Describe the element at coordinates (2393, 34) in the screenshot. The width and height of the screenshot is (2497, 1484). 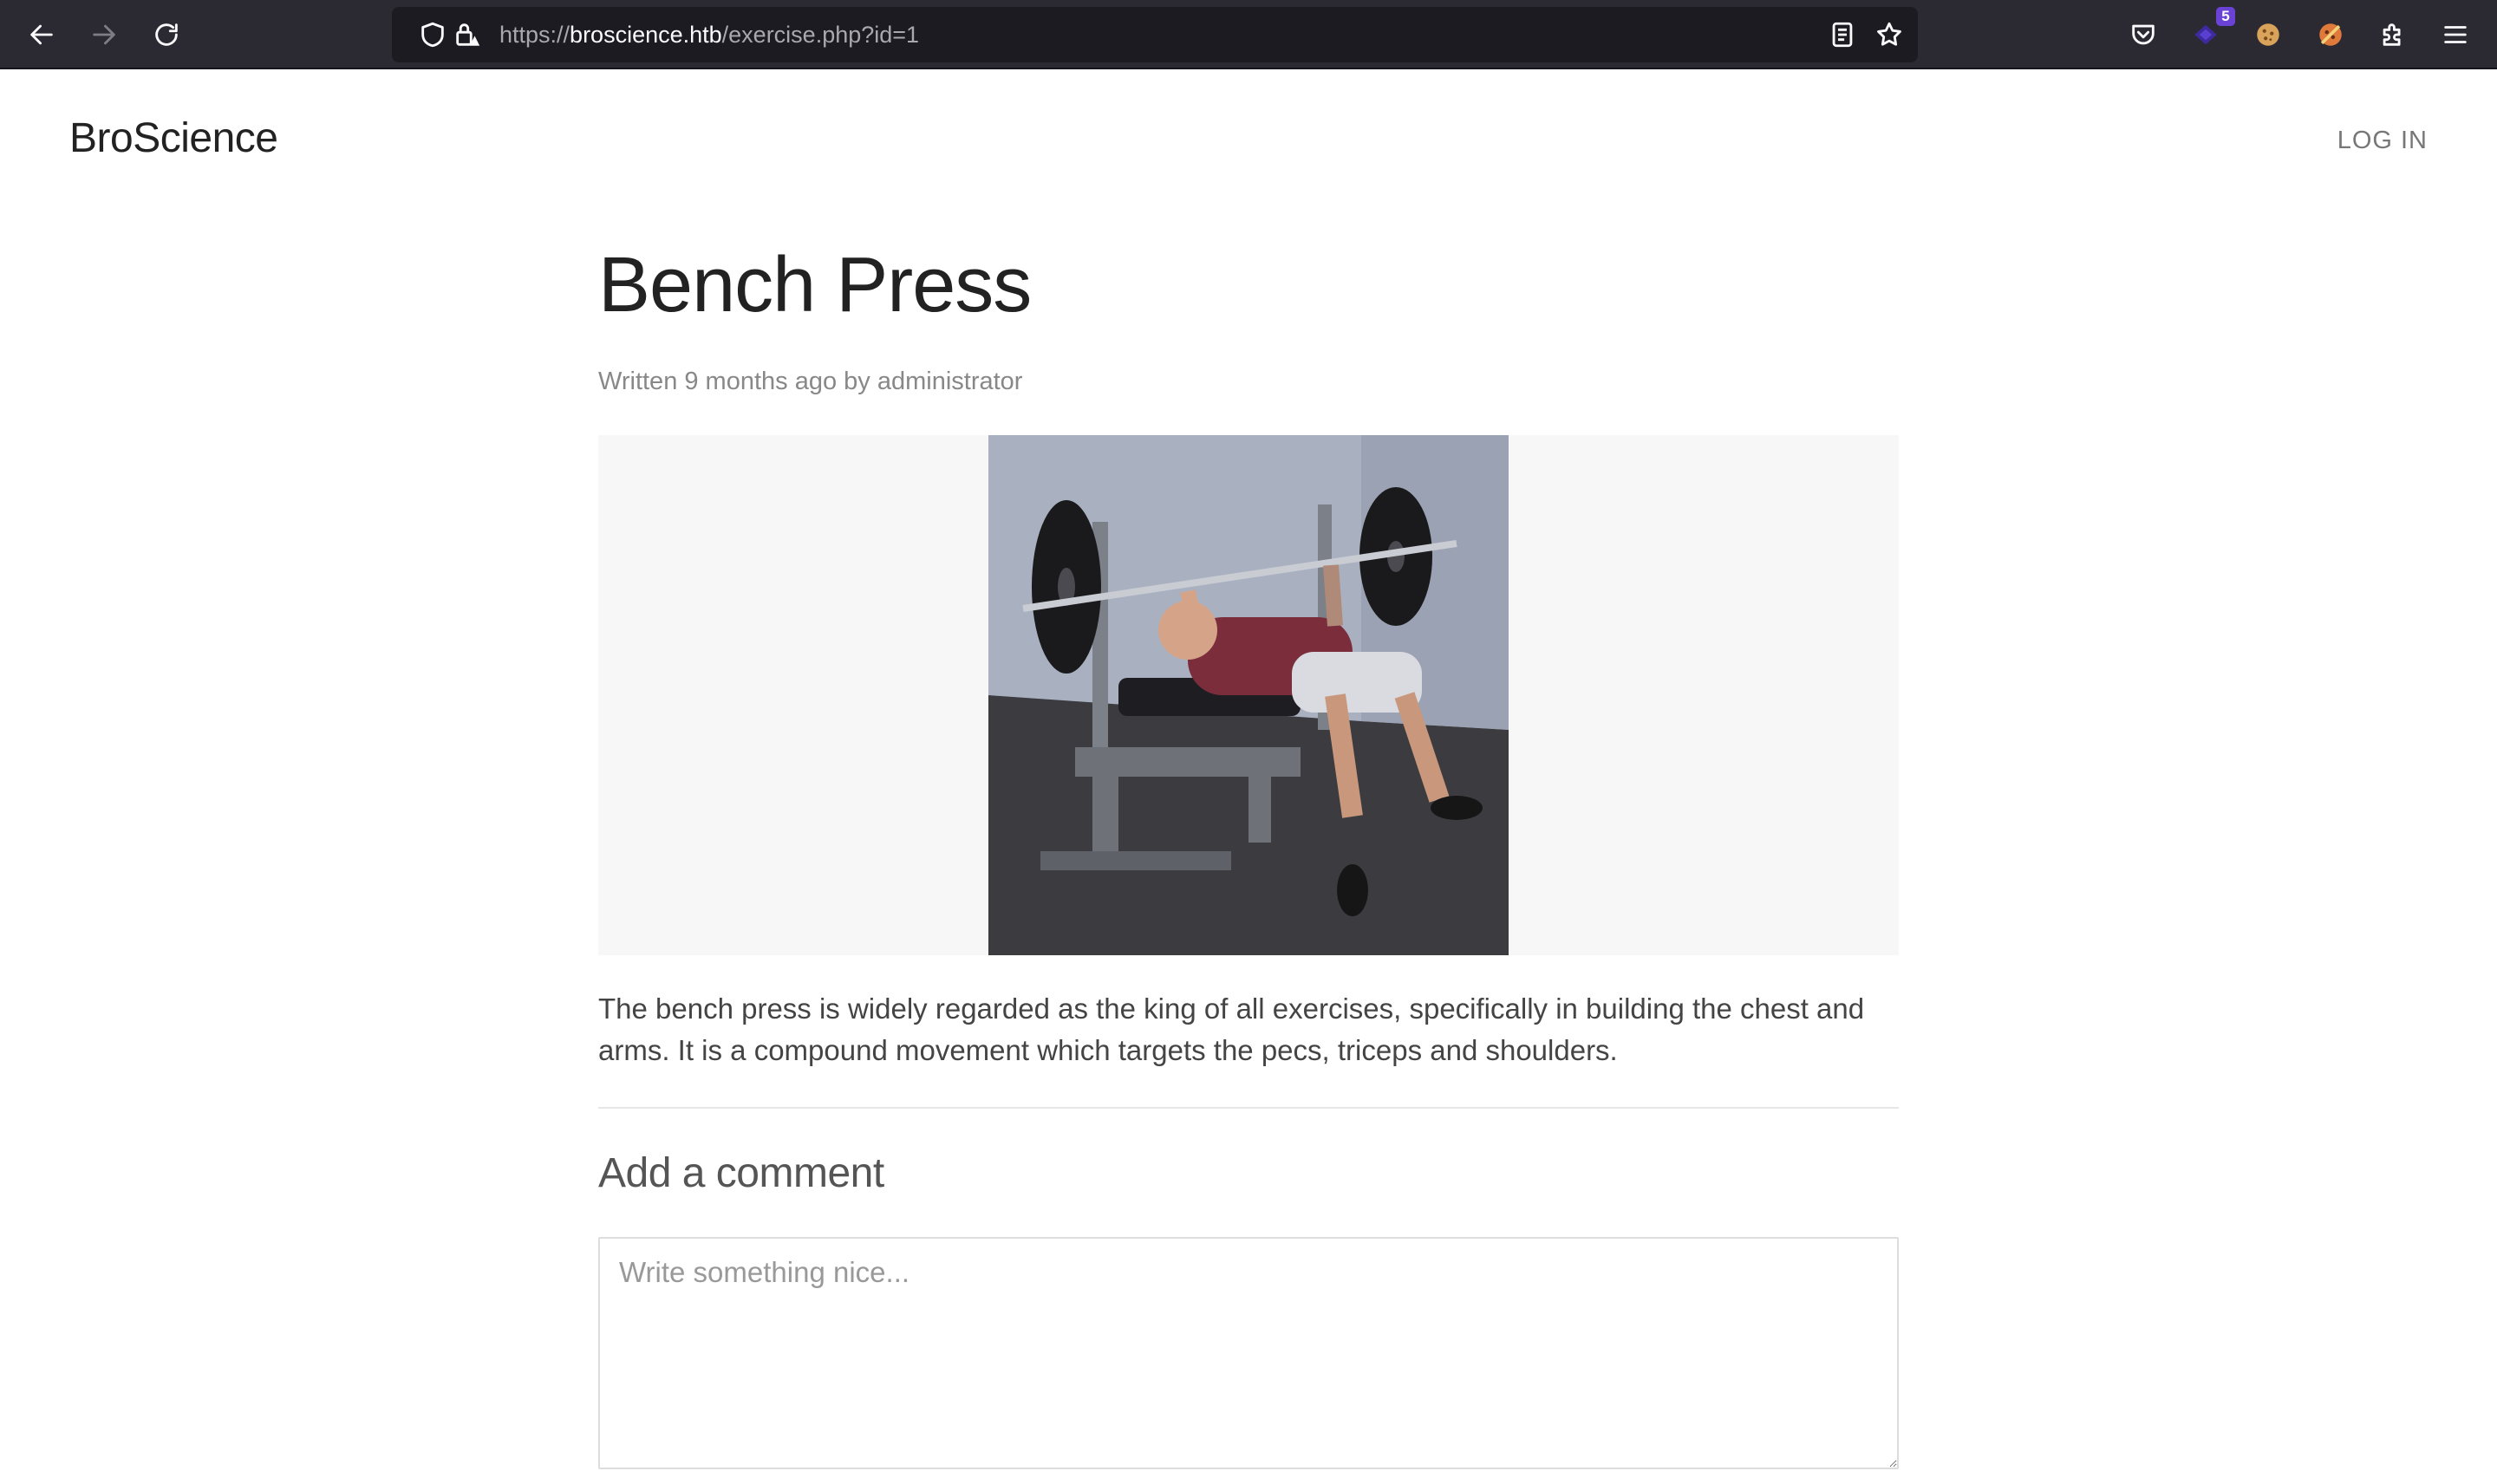
I see `extensions-puzzle-icon` at that location.